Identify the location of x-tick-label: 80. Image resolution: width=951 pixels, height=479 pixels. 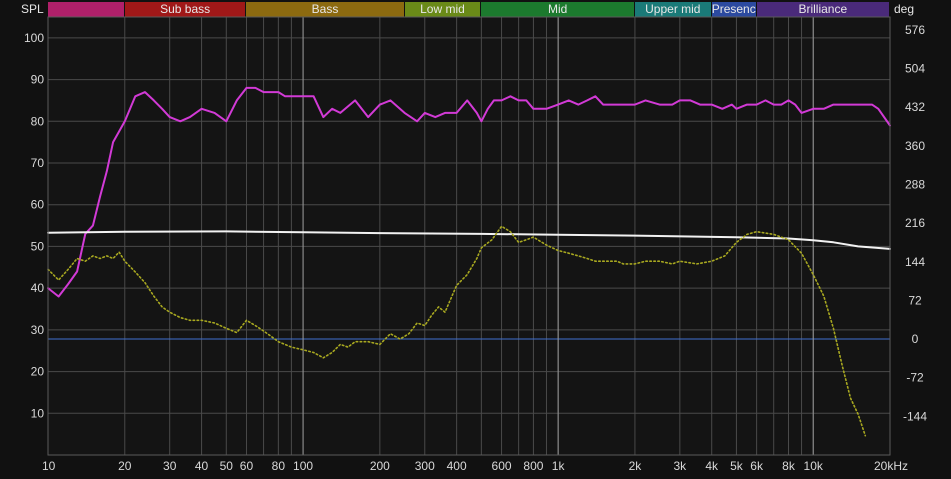
(279, 466).